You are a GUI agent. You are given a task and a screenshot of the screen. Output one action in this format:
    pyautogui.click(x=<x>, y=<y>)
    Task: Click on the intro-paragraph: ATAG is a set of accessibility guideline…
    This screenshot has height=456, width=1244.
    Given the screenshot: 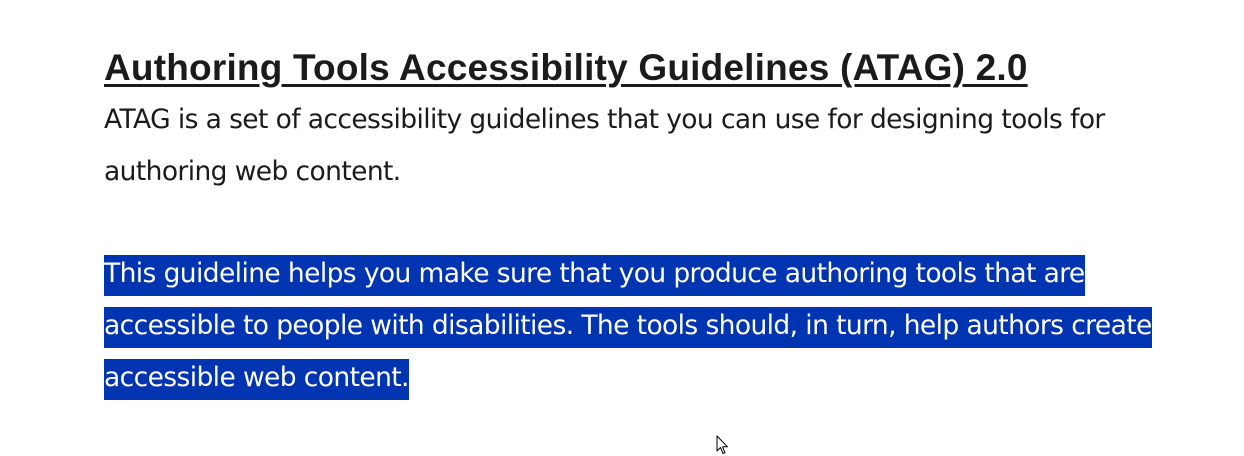 What is the action you would take?
    pyautogui.click(x=604, y=145)
    